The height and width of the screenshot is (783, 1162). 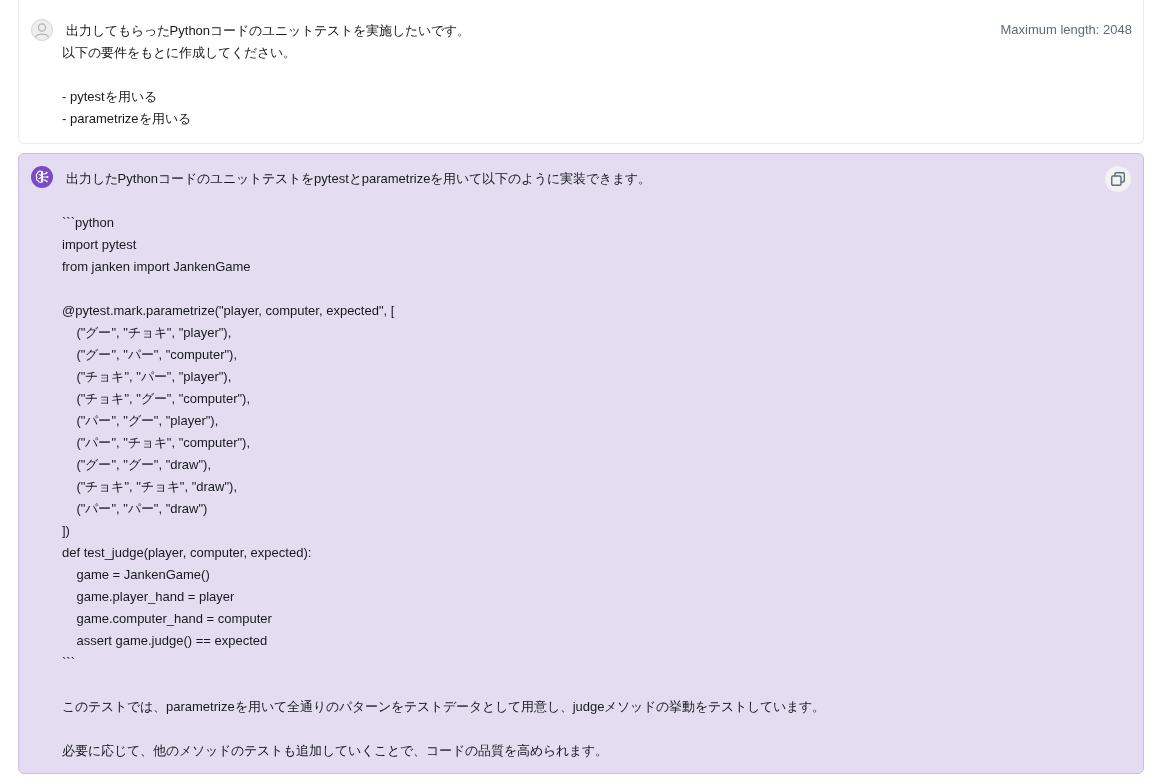 What do you see at coordinates (335, 751) in the screenshot?
I see `message-line: 必要に応じて、他のメソッドのテストも追加していくことで、コードの品質を高められます。` at bounding box center [335, 751].